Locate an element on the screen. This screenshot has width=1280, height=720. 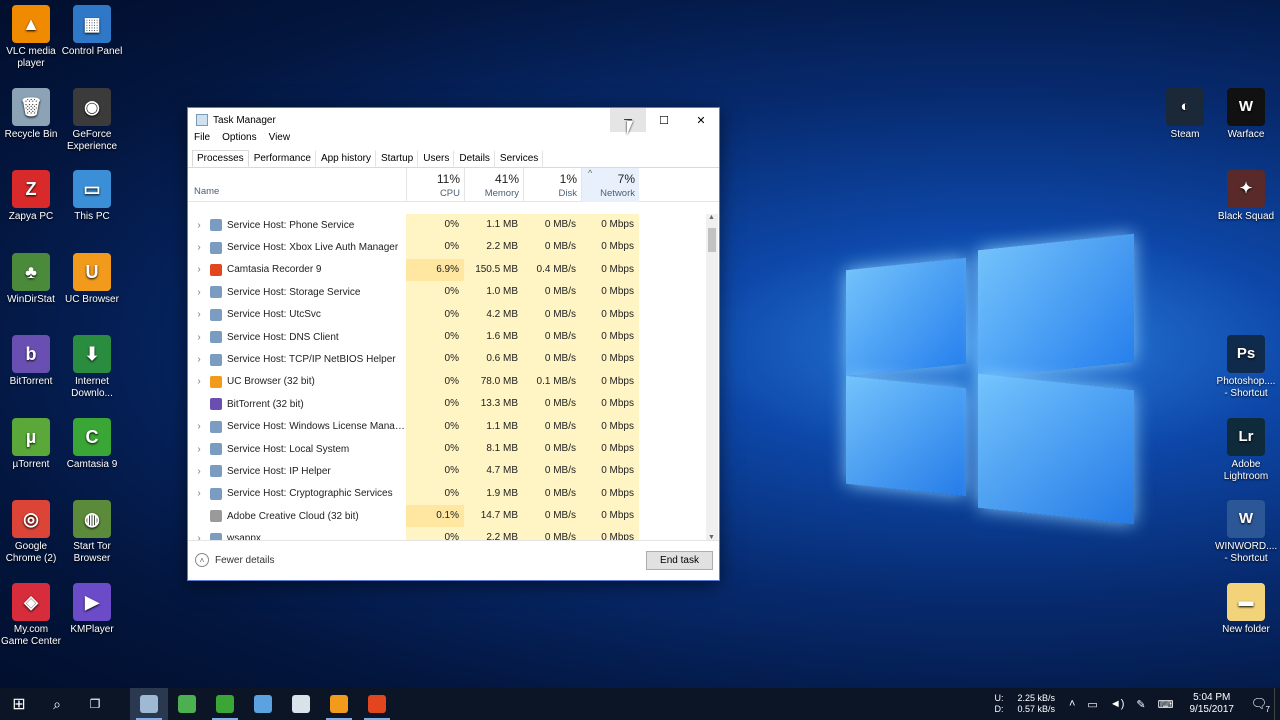
process-cpu: 0.1% is located at coordinates (435, 516).